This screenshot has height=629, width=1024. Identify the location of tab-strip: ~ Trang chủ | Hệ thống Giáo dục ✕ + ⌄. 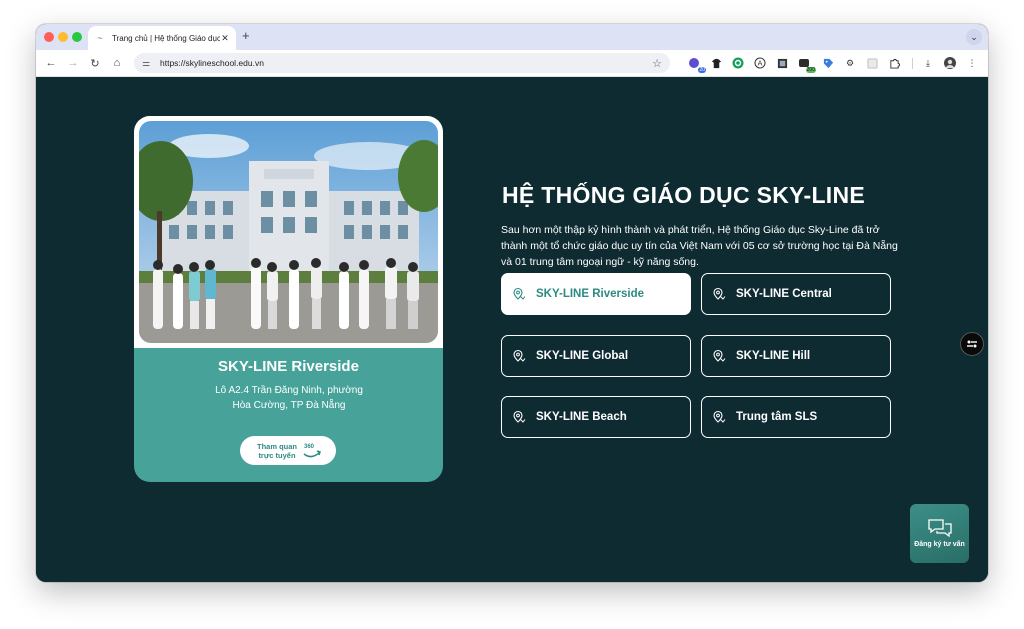
(512, 37).